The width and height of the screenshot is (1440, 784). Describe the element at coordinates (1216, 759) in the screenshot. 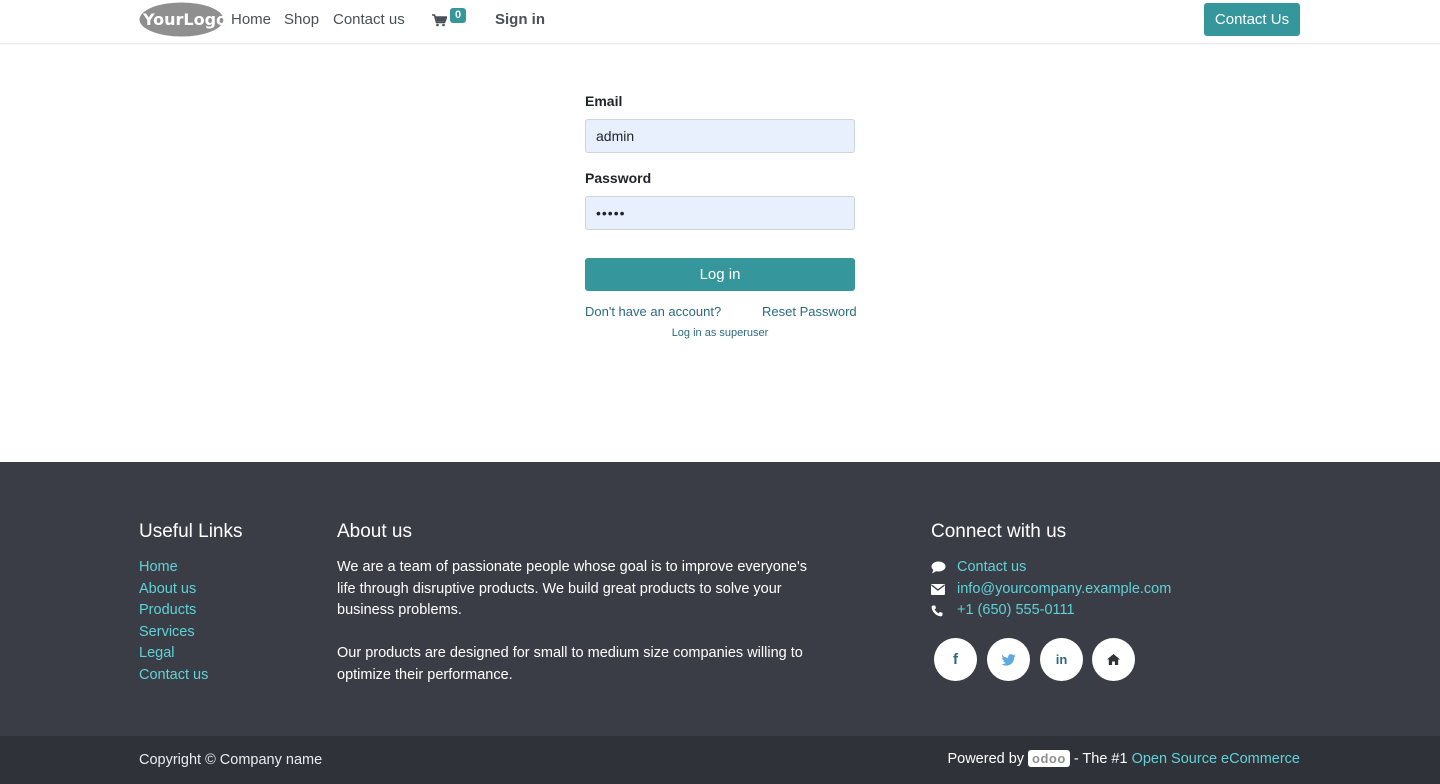

I see `ecommerce-link: Open Source eCommerce` at that location.